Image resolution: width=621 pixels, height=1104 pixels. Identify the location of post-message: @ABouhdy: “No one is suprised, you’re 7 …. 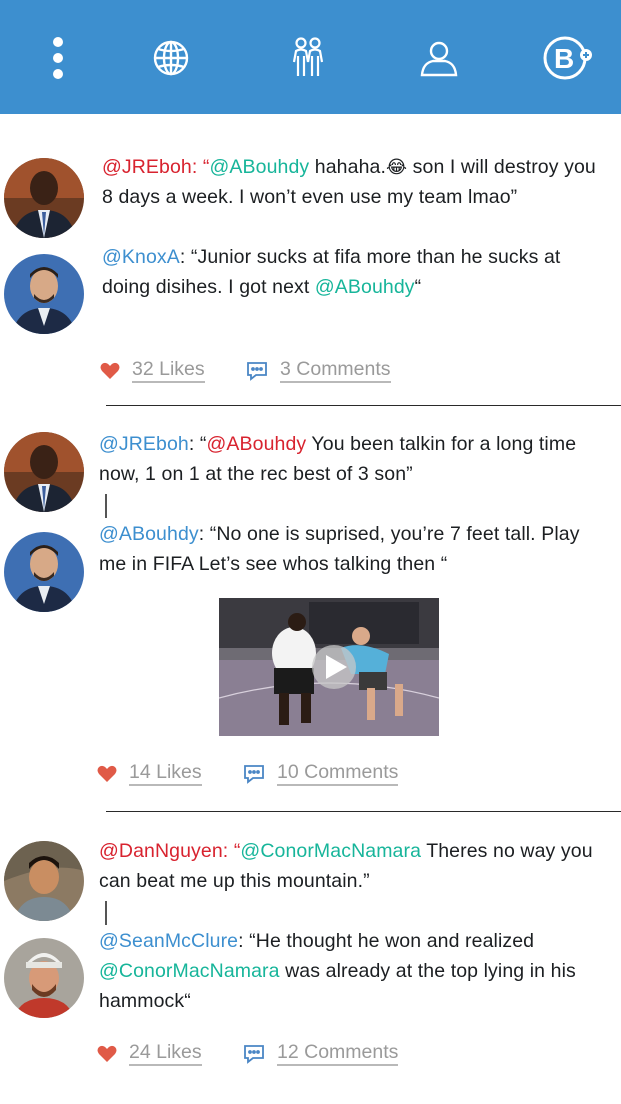
(344, 549).